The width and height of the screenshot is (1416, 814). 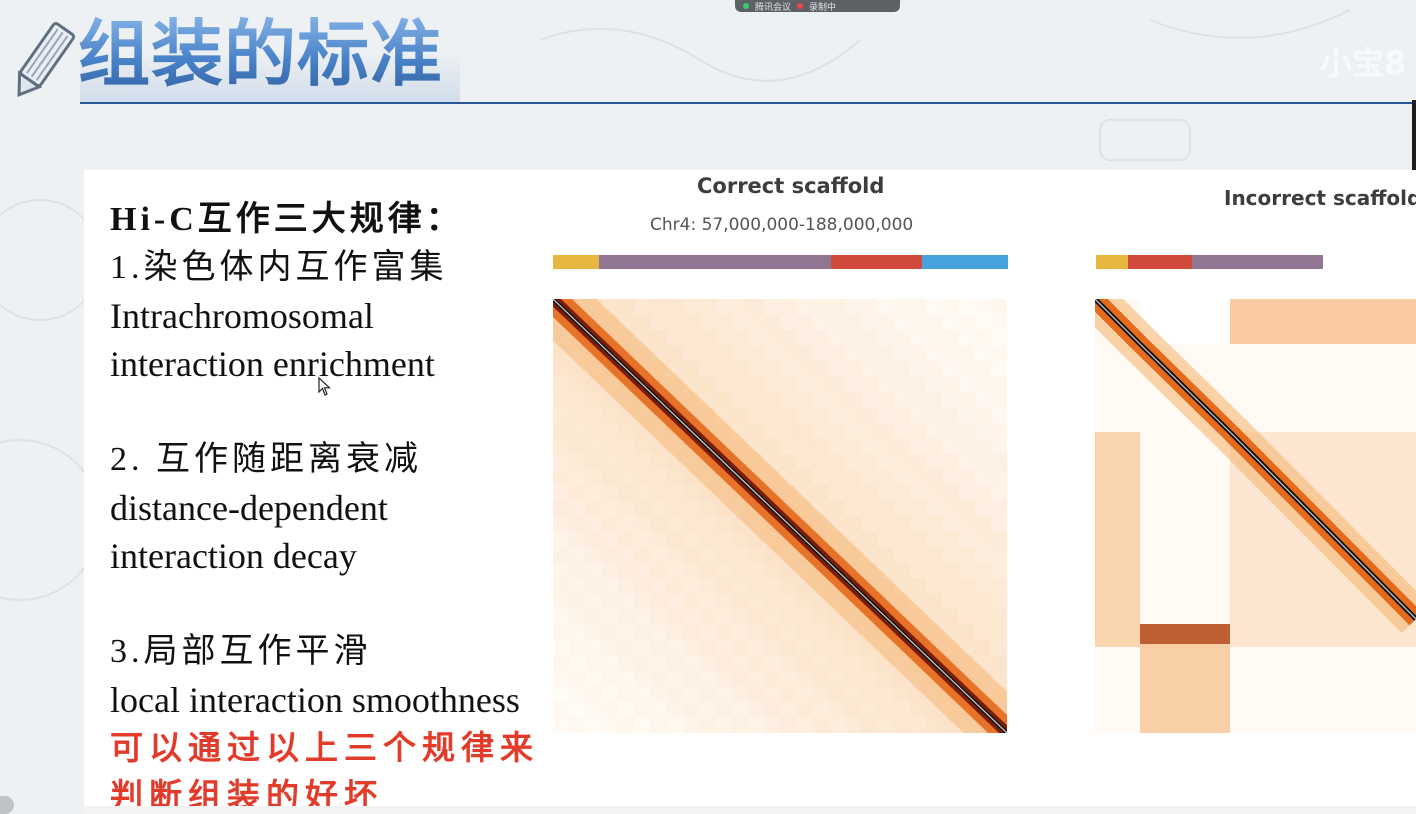 I want to click on rule-2-en-line1: distance-dependent, so click(x=249, y=508).